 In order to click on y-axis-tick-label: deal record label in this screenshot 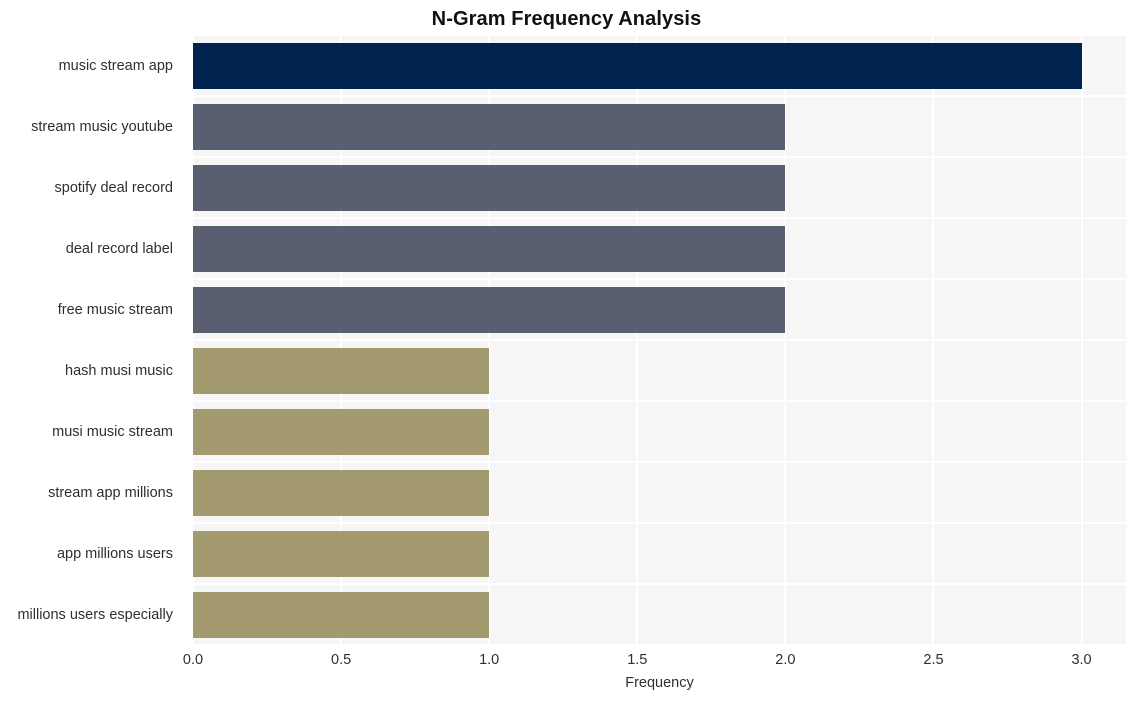, I will do `click(119, 248)`.